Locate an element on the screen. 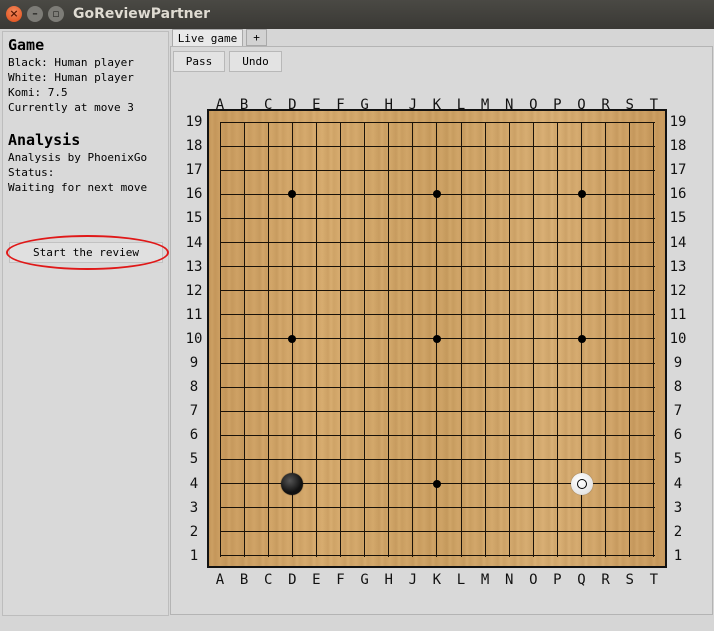 The image size is (714, 631). column-label: Q is located at coordinates (581, 105).